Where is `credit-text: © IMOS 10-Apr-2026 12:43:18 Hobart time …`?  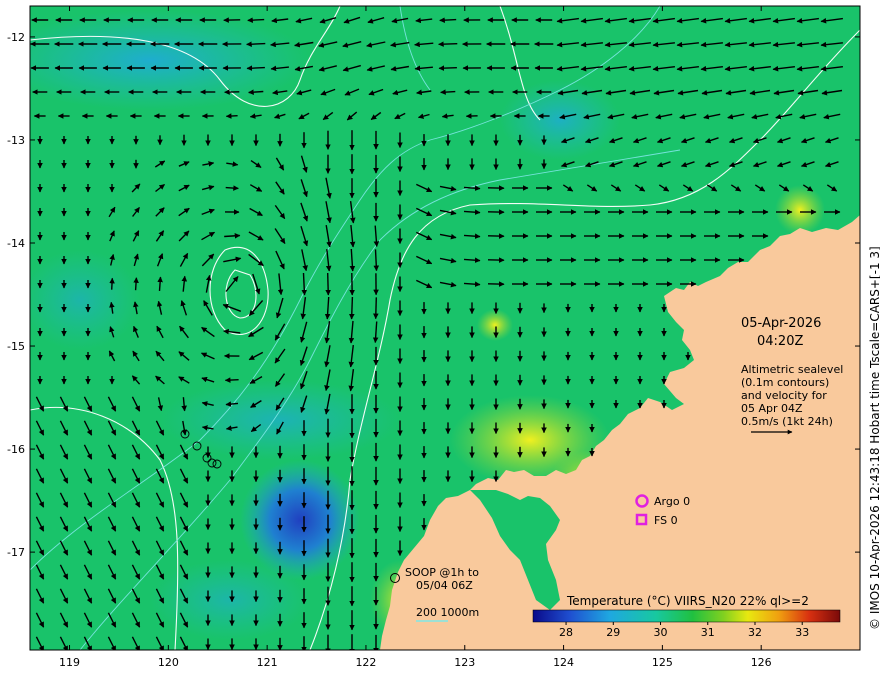 credit-text: © IMOS 10-Apr-2026 12:43:18 Hobart time … is located at coordinates (874, 438).